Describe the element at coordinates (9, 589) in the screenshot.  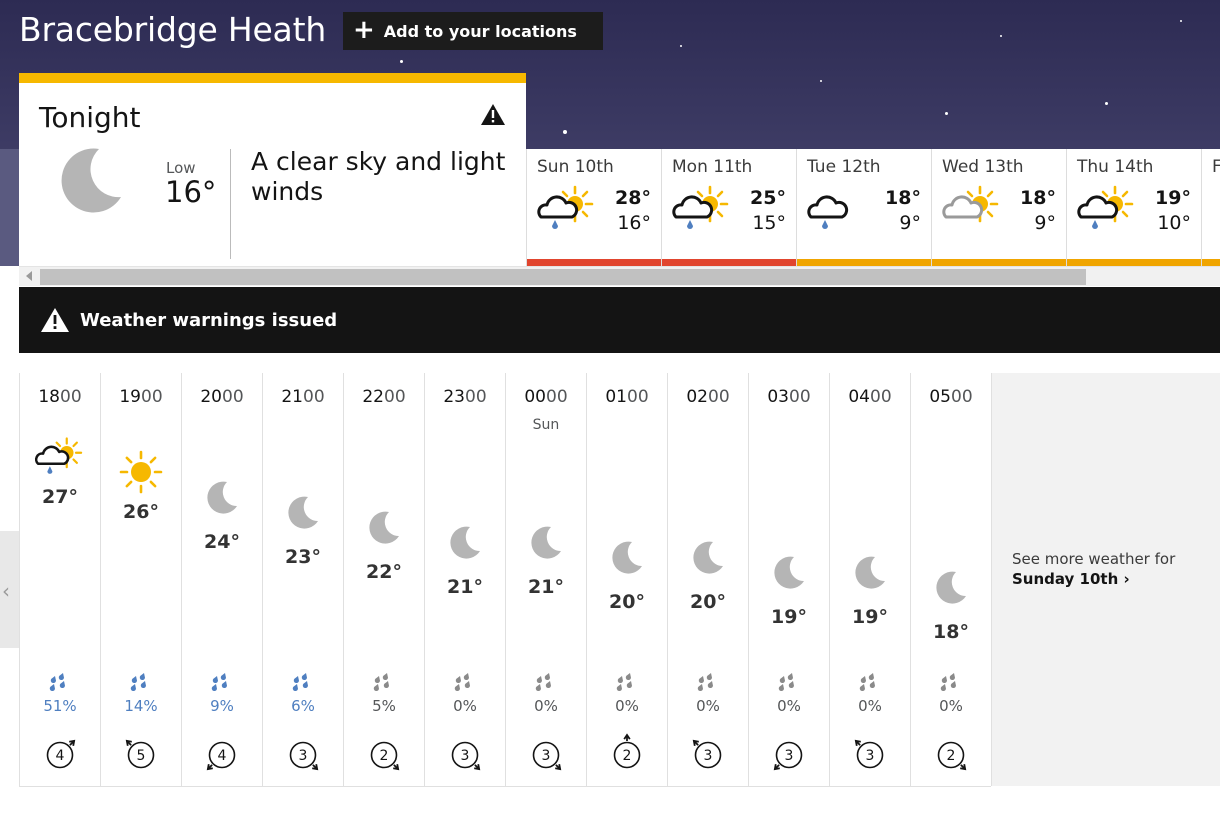
I see `hourly-previous-button: ‹` at that location.